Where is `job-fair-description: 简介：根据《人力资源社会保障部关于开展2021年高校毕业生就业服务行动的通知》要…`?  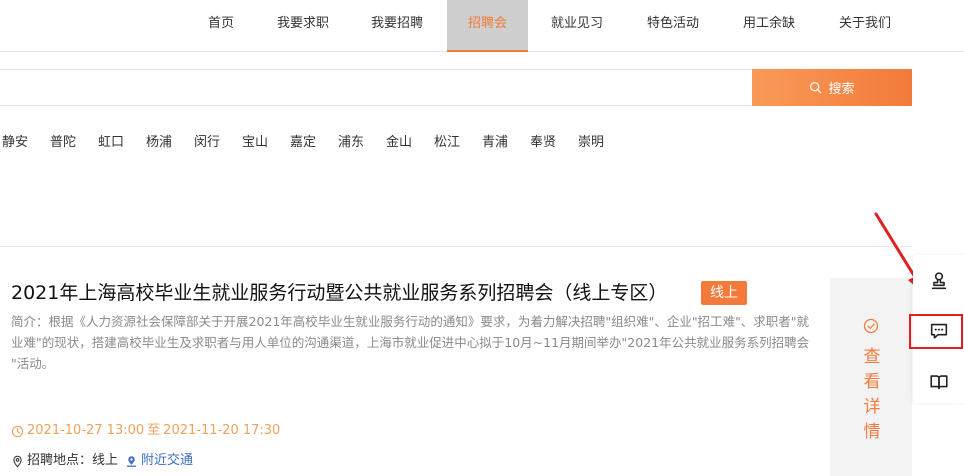 job-fair-description: 简介：根据《人力资源社会保障部关于开展2021年高校毕业生就业服务行动的通知》要… is located at coordinates (410, 342).